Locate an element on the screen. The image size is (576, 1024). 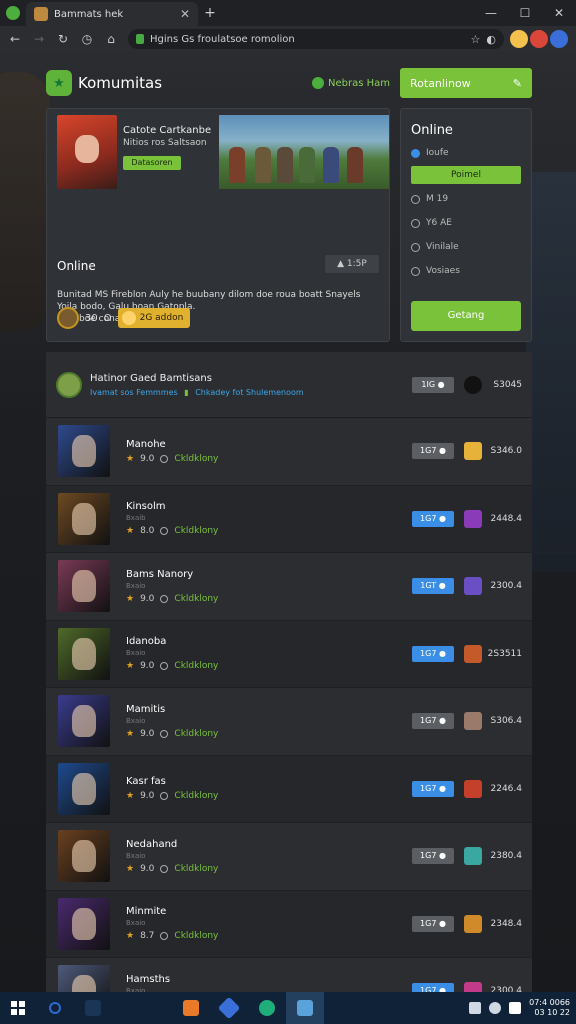
game-name: Minmite is located at coordinates (269, 911).